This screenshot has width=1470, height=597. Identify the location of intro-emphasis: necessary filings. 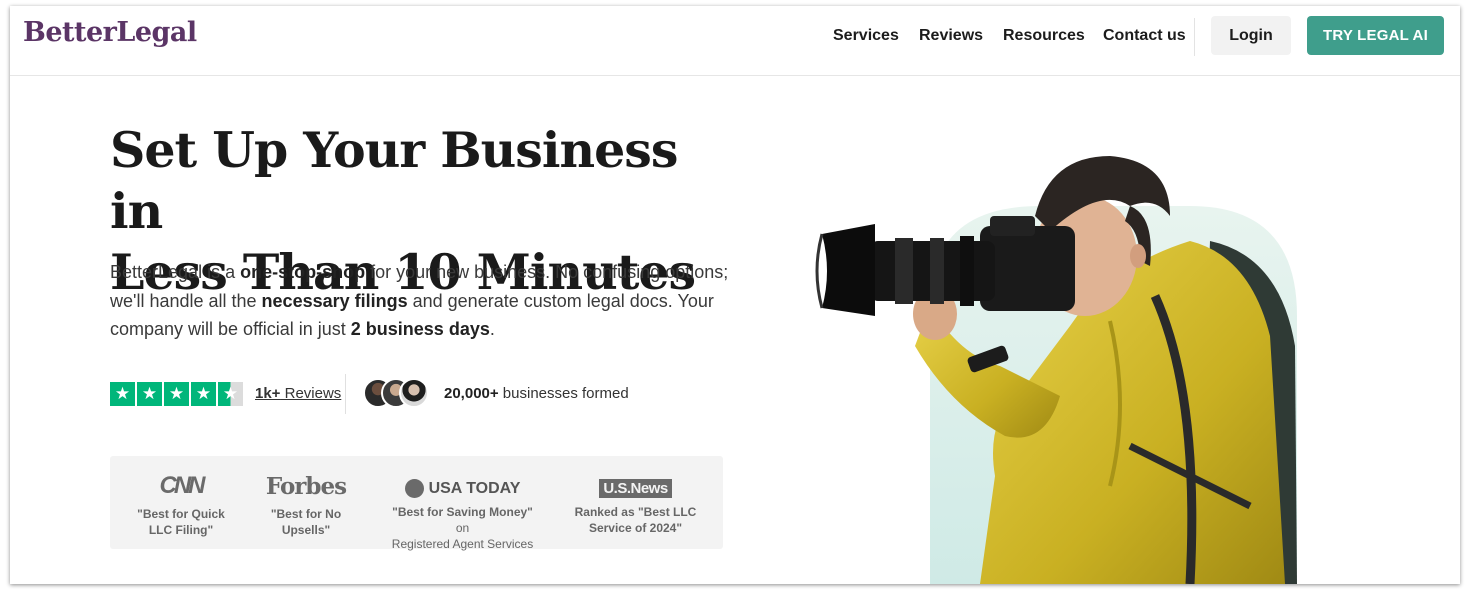
(334, 300).